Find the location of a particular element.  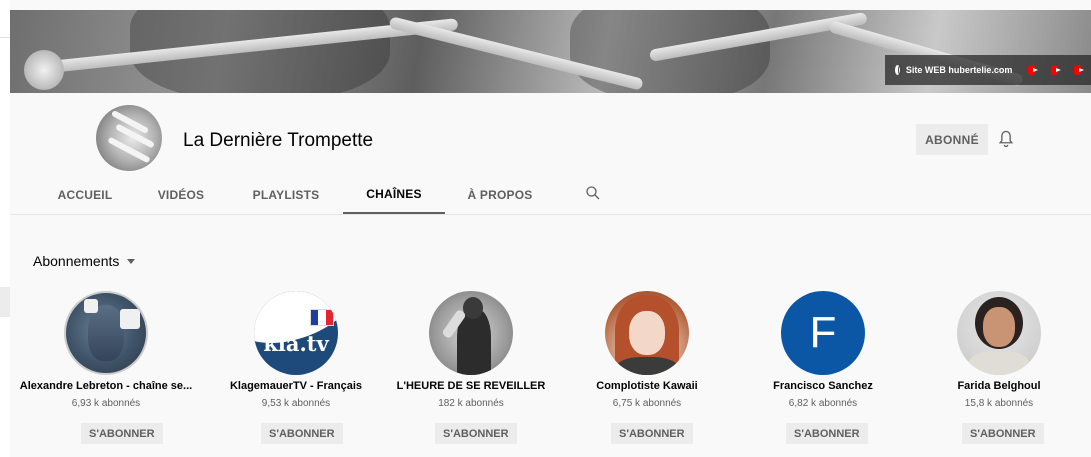

bell-icon is located at coordinates (1006, 139).